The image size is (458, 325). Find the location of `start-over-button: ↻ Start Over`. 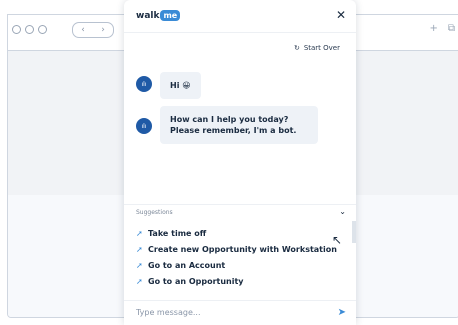

start-over-button: ↻ Start Over is located at coordinates (317, 48).